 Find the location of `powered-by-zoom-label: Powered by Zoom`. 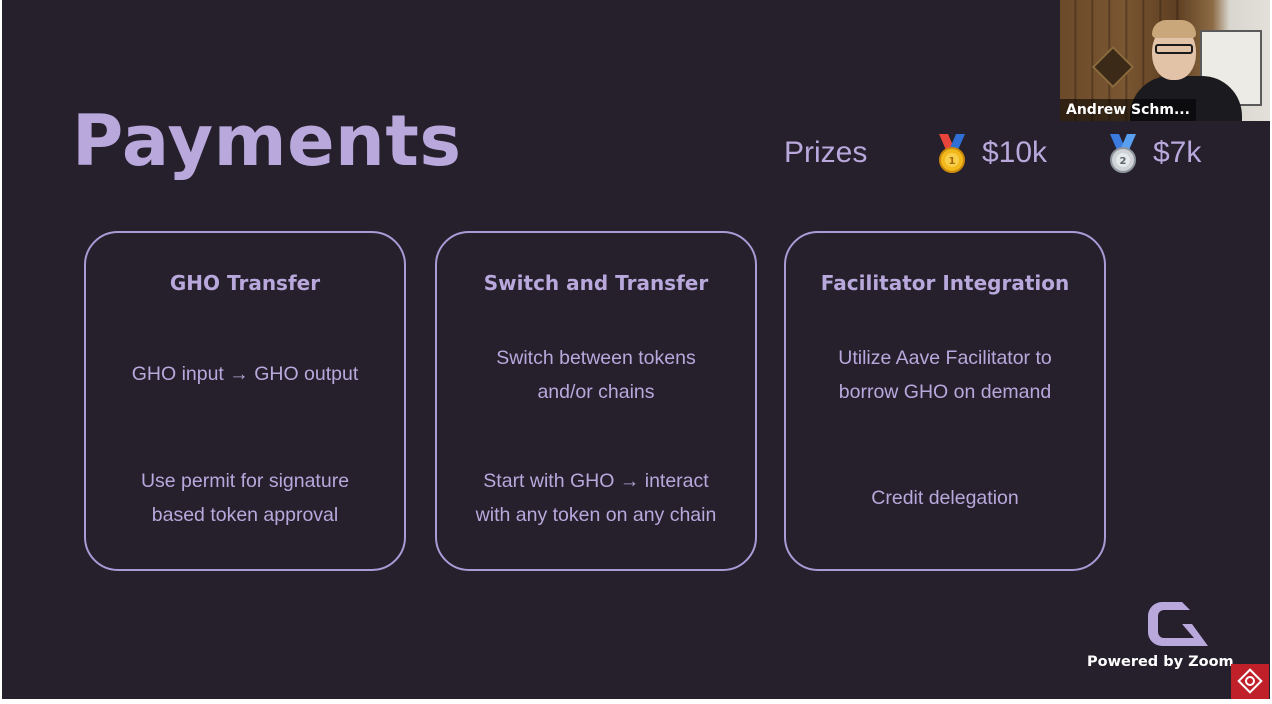

powered-by-zoom-label: Powered by Zoom is located at coordinates (1160, 662).